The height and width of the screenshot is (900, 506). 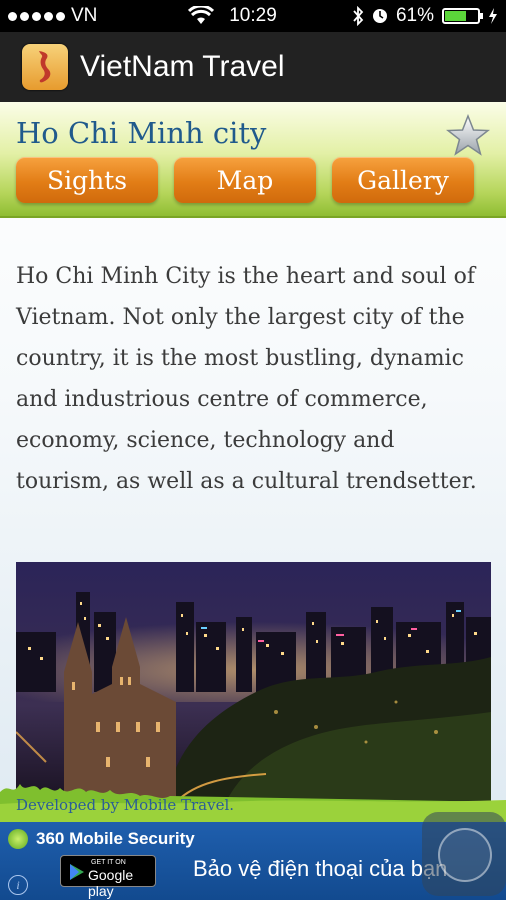 I want to click on tab-gallery: Gallery, so click(x=403, y=180).